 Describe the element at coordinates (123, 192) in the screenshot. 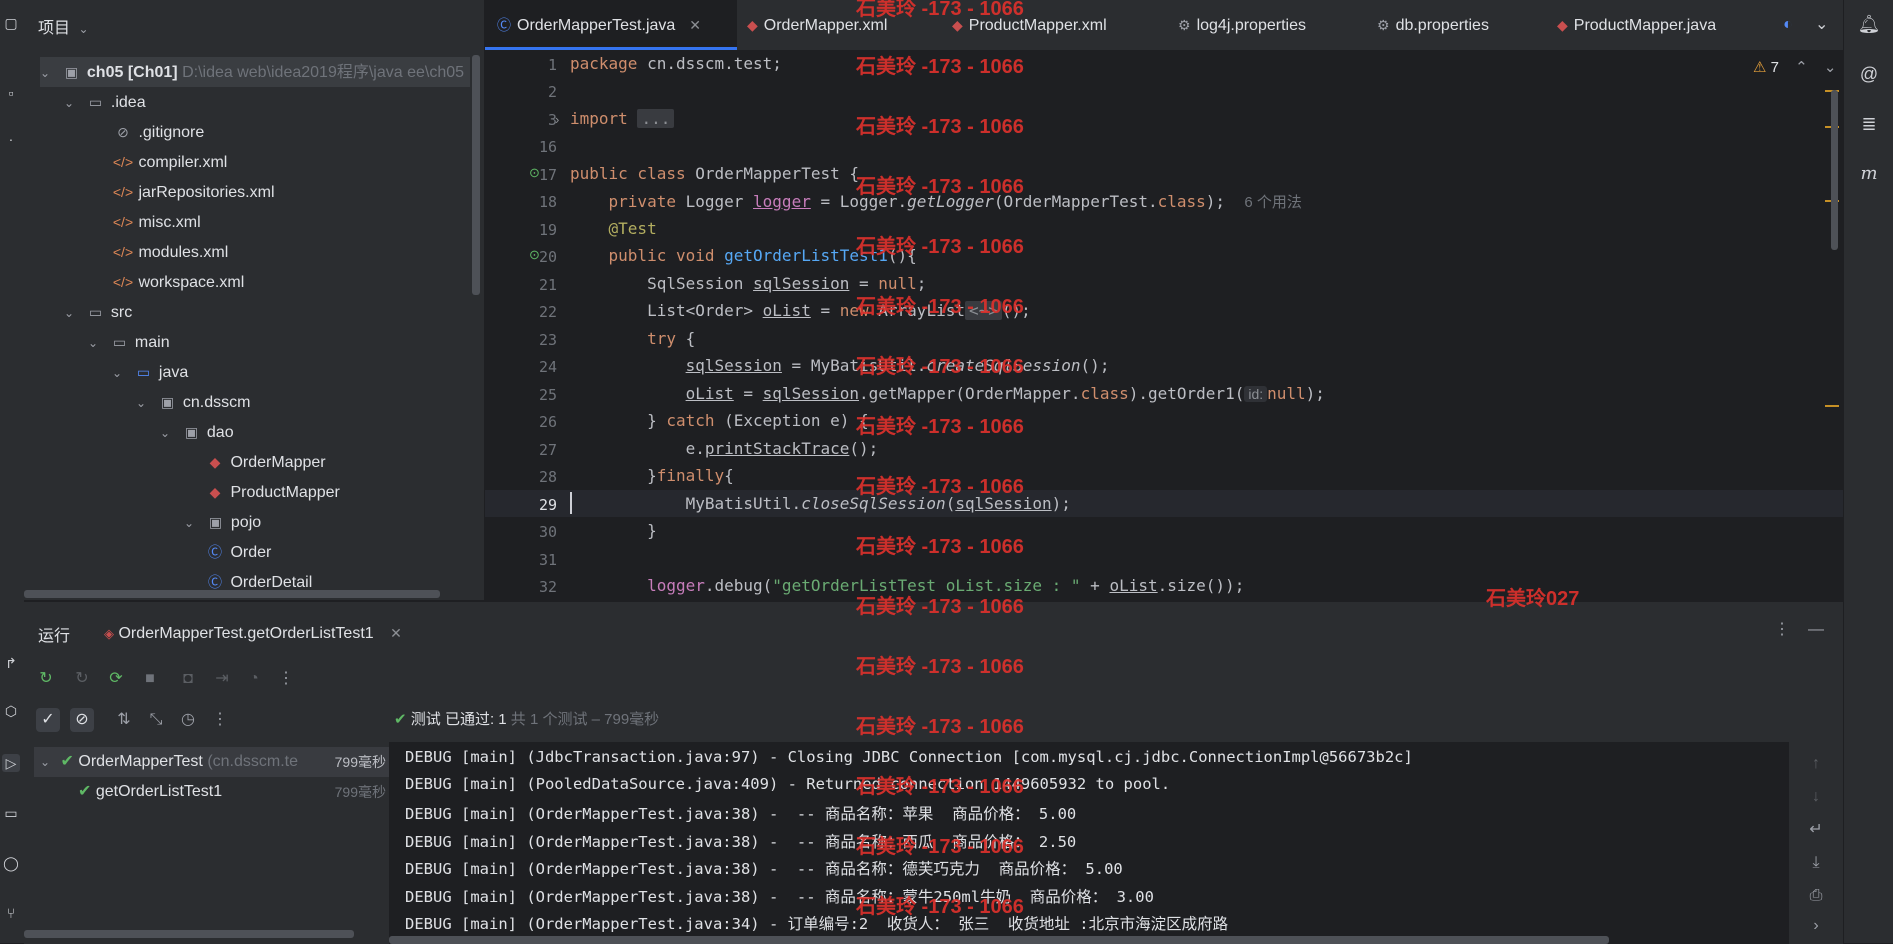

I see `xml-file-icon: </>` at that location.